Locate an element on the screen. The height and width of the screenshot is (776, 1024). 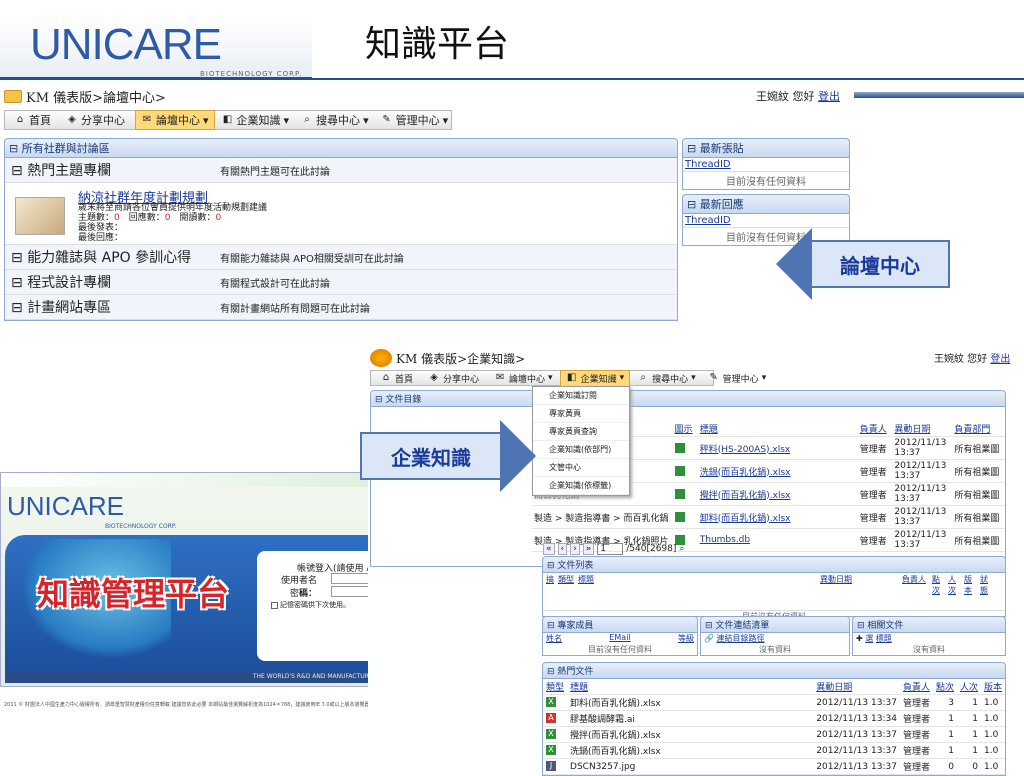
hot-title: 洗鍋(而百乳化鍋).xlsx is located at coordinates (690, 750).